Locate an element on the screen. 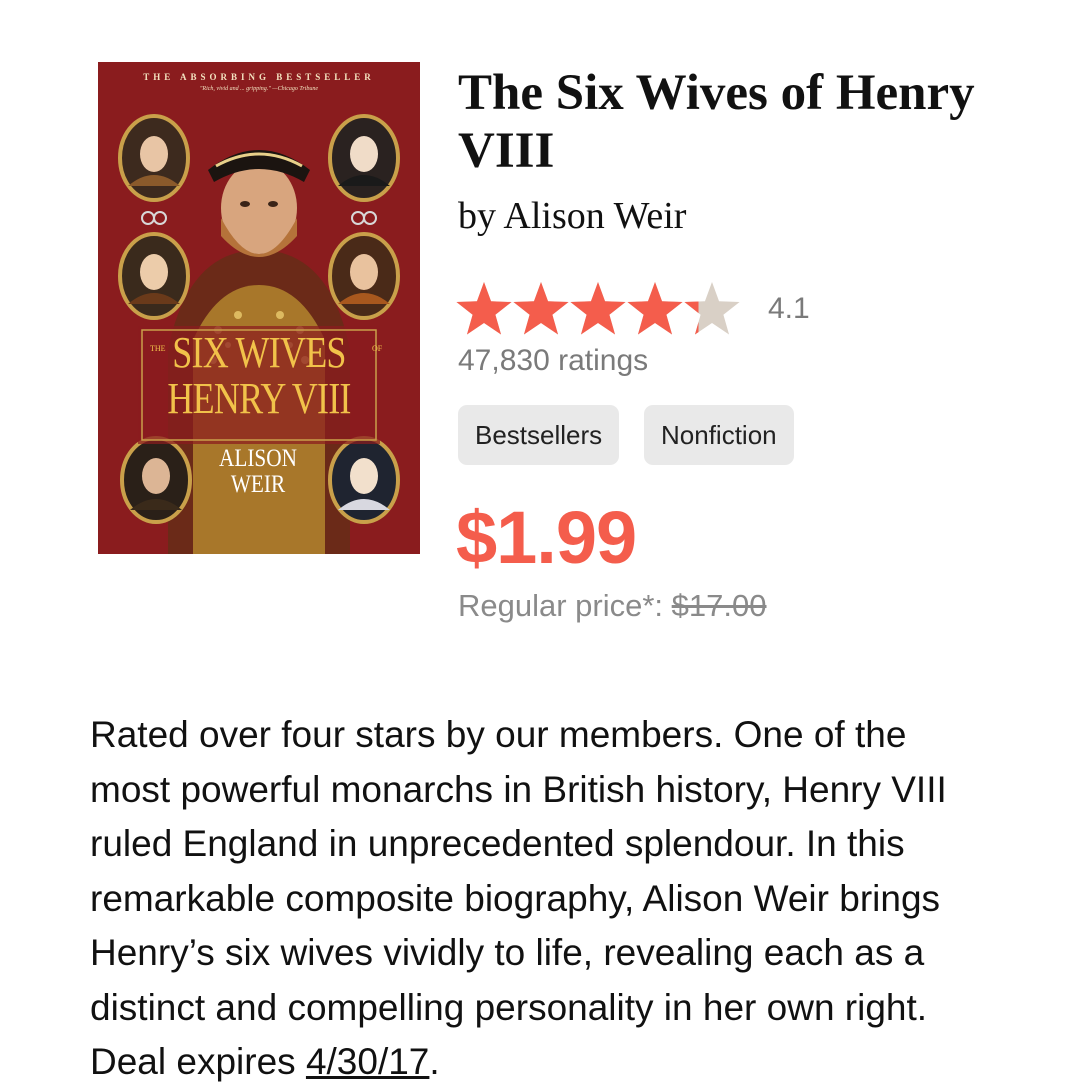  cover-title-of: OF is located at coordinates (377, 348).